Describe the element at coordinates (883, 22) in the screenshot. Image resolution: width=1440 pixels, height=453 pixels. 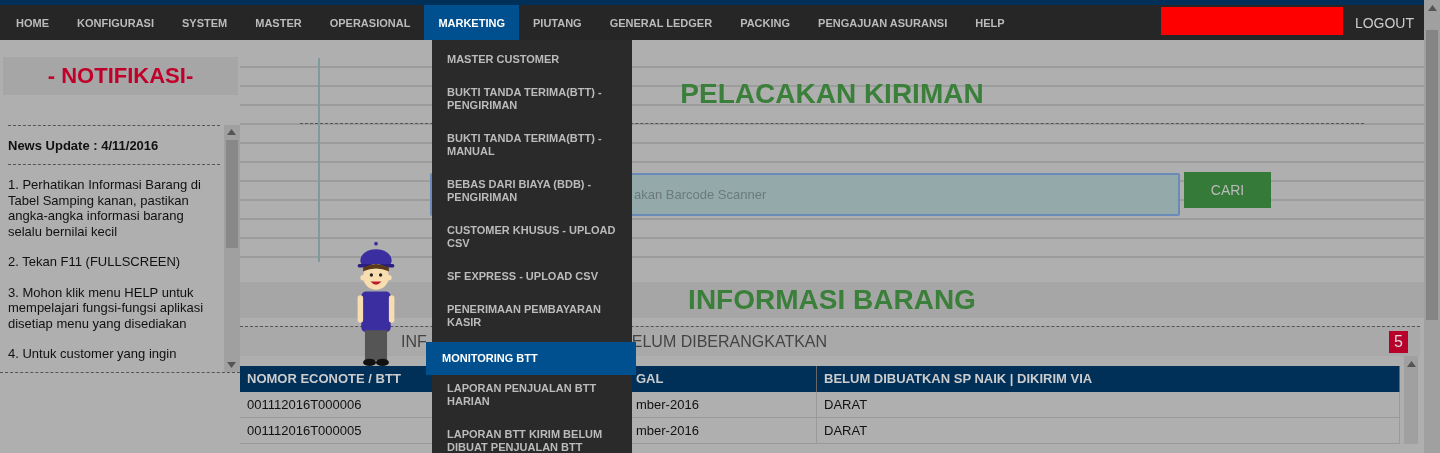
I see `nav-menu-item: PENGAJUAN ASURANSI` at that location.